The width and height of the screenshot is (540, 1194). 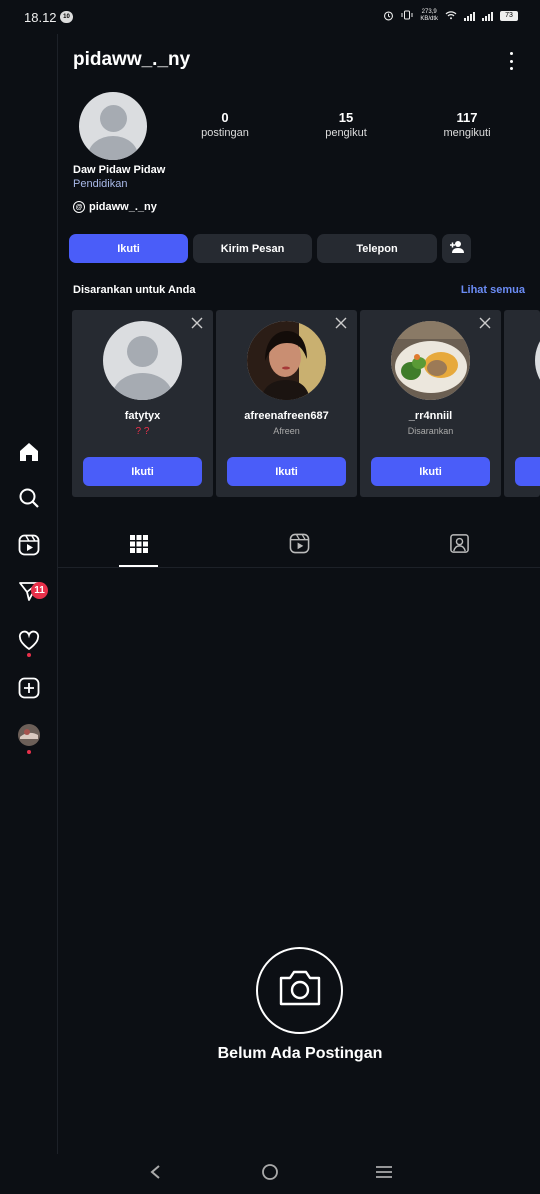 What do you see at coordinates (346, 133) in the screenshot?
I see `stat-followers-label: pengikut` at bounding box center [346, 133].